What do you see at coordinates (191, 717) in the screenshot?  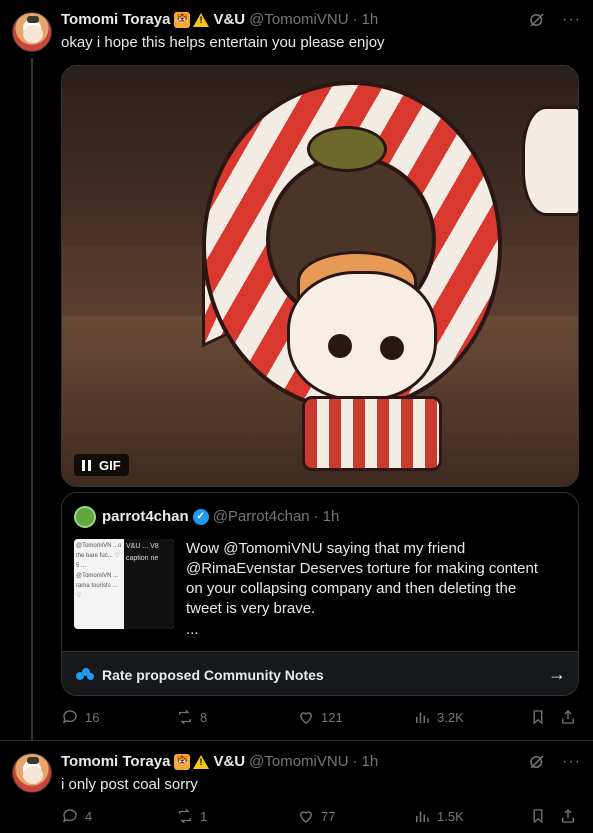 I see `repost-button: 8` at bounding box center [191, 717].